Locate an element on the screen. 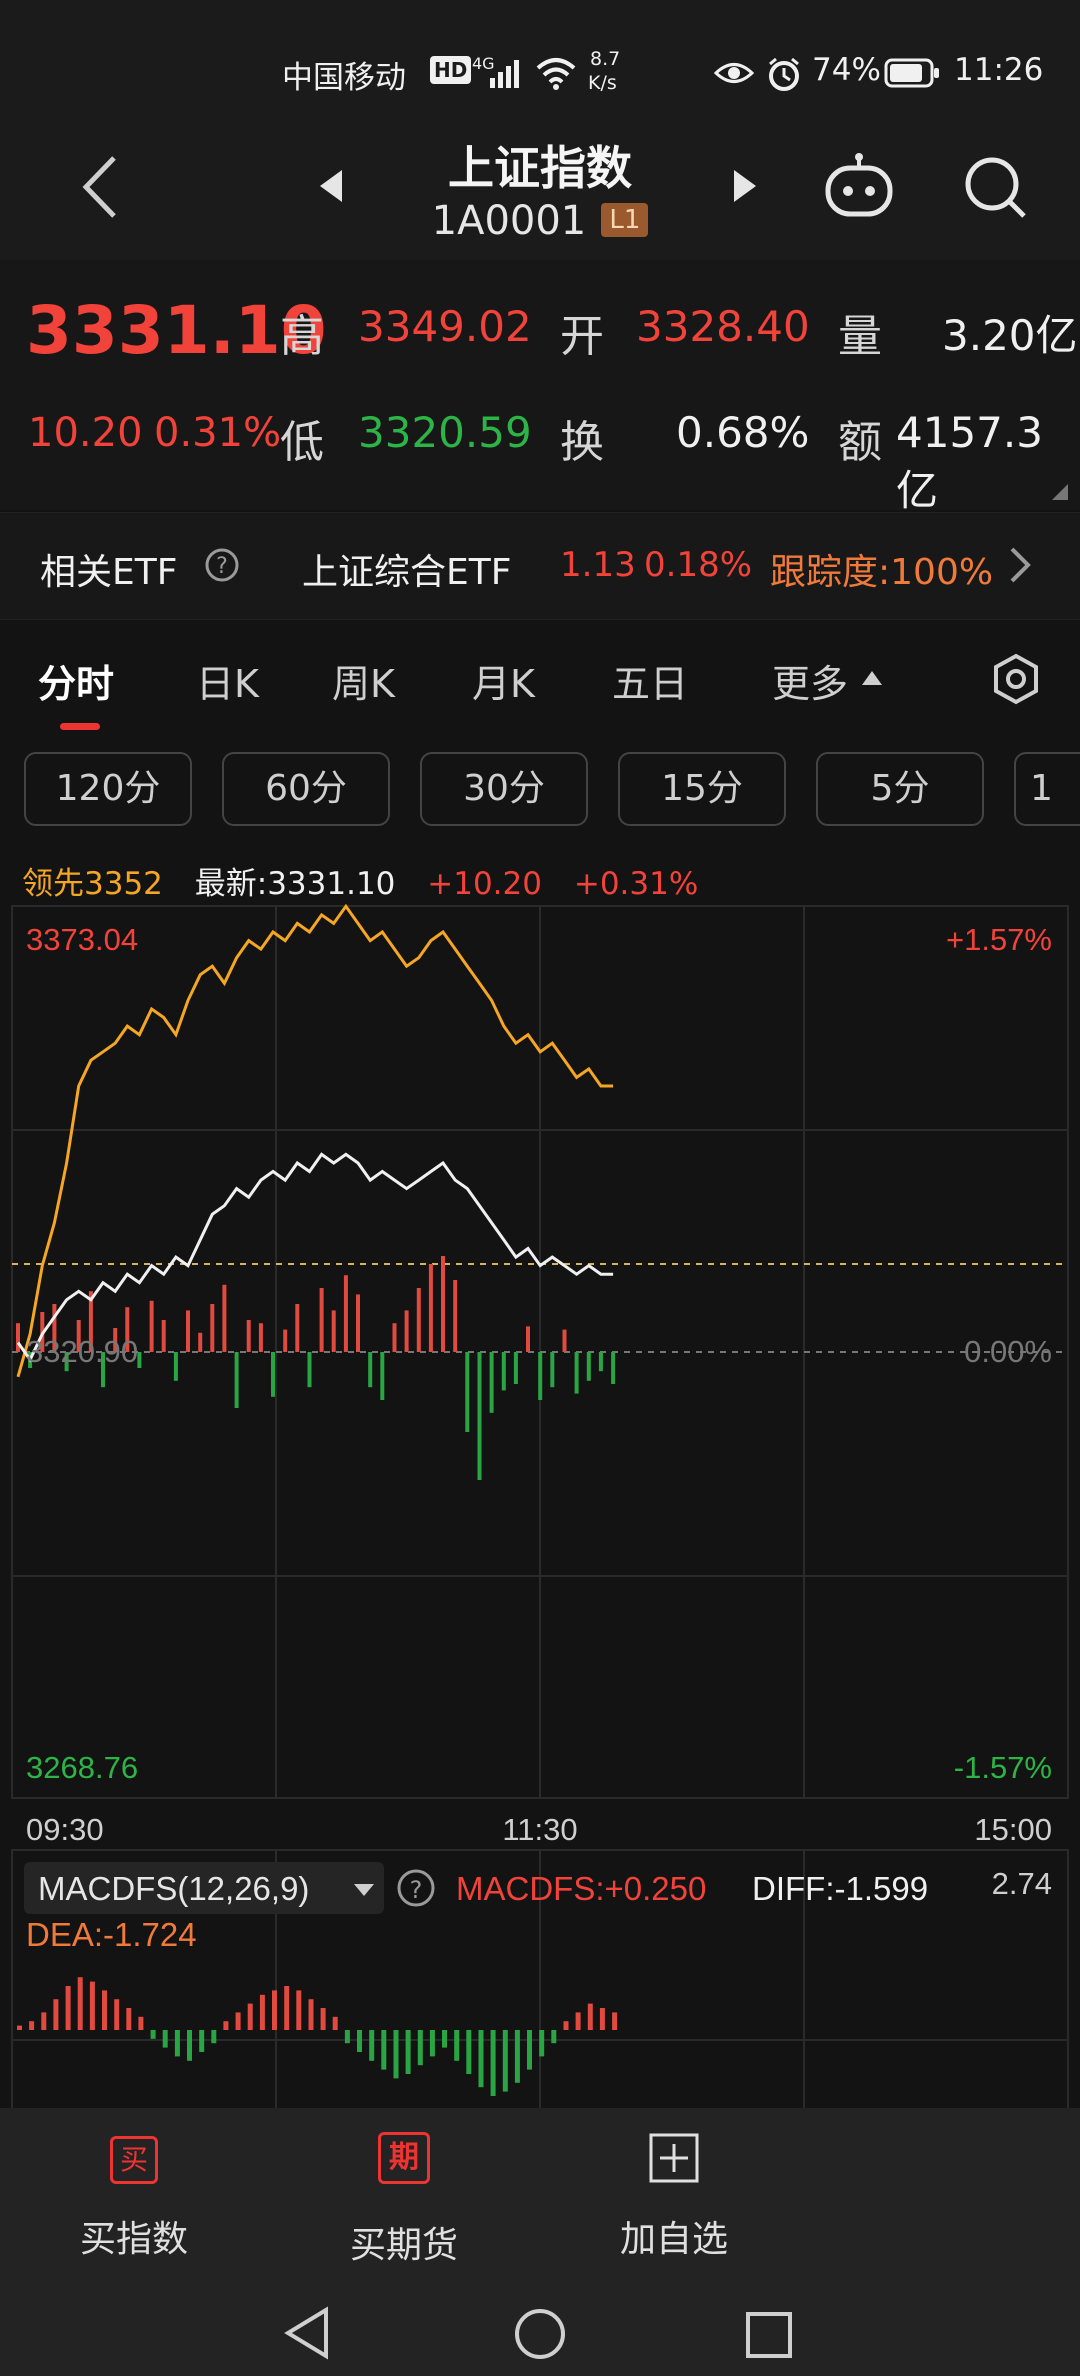  turnover-value: 0.68% is located at coordinates (743, 432).